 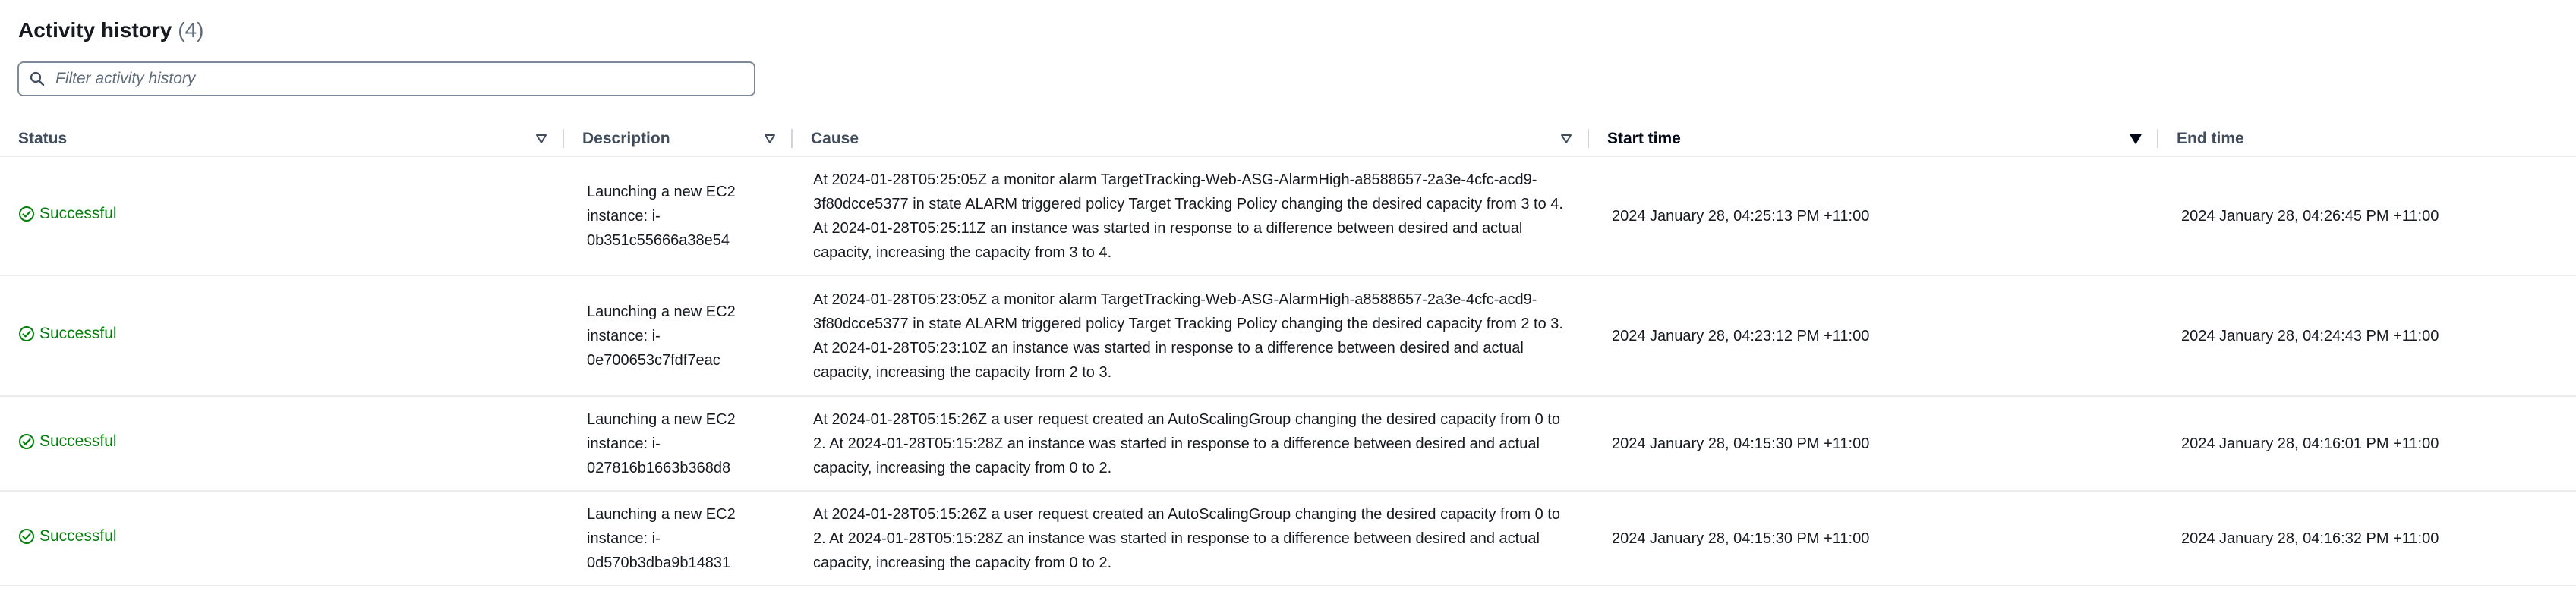 What do you see at coordinates (95, 30) in the screenshot?
I see `panel-title: Activity history` at bounding box center [95, 30].